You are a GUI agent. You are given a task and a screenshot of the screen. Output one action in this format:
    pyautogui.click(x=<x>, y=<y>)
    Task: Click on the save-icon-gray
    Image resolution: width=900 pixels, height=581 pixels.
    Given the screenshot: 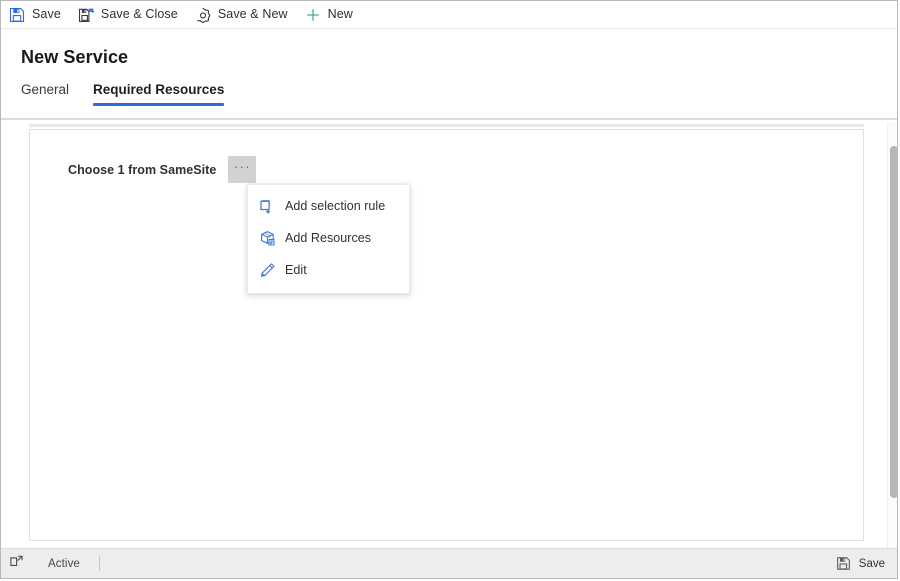 What is the action you would take?
    pyautogui.click(x=844, y=564)
    